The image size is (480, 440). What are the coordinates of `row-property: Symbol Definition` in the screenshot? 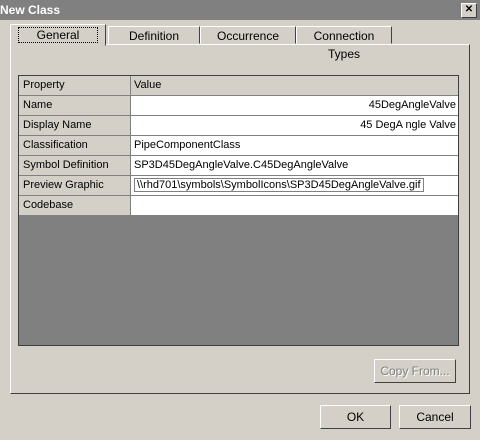 It's located at (75, 166).